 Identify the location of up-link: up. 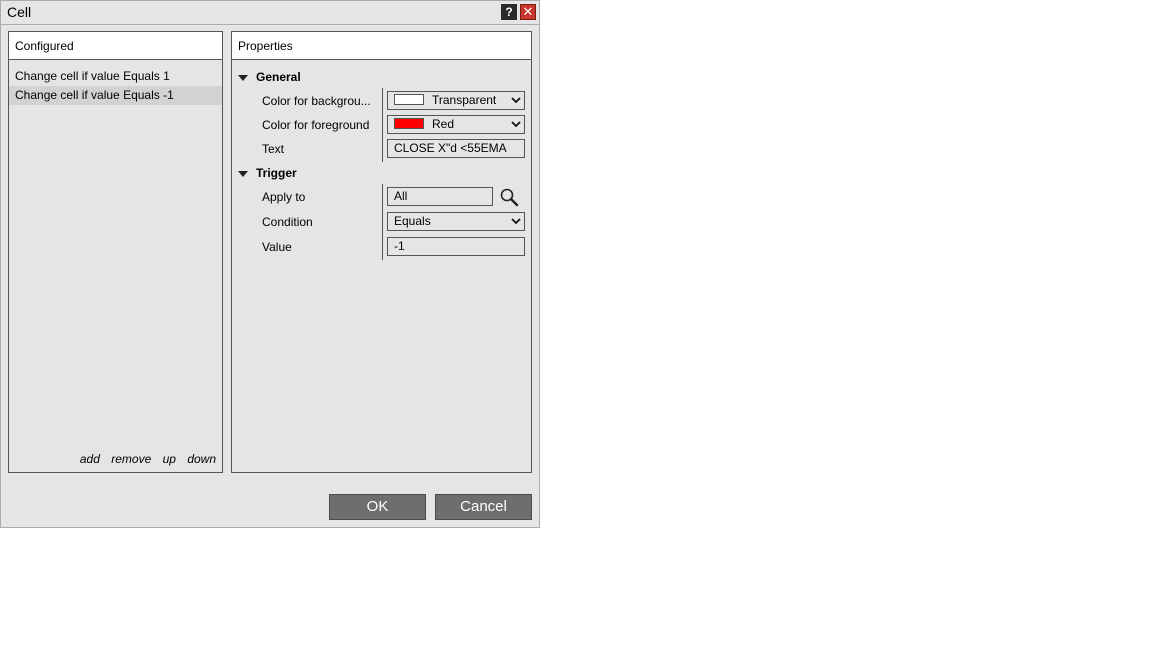
(169, 459).